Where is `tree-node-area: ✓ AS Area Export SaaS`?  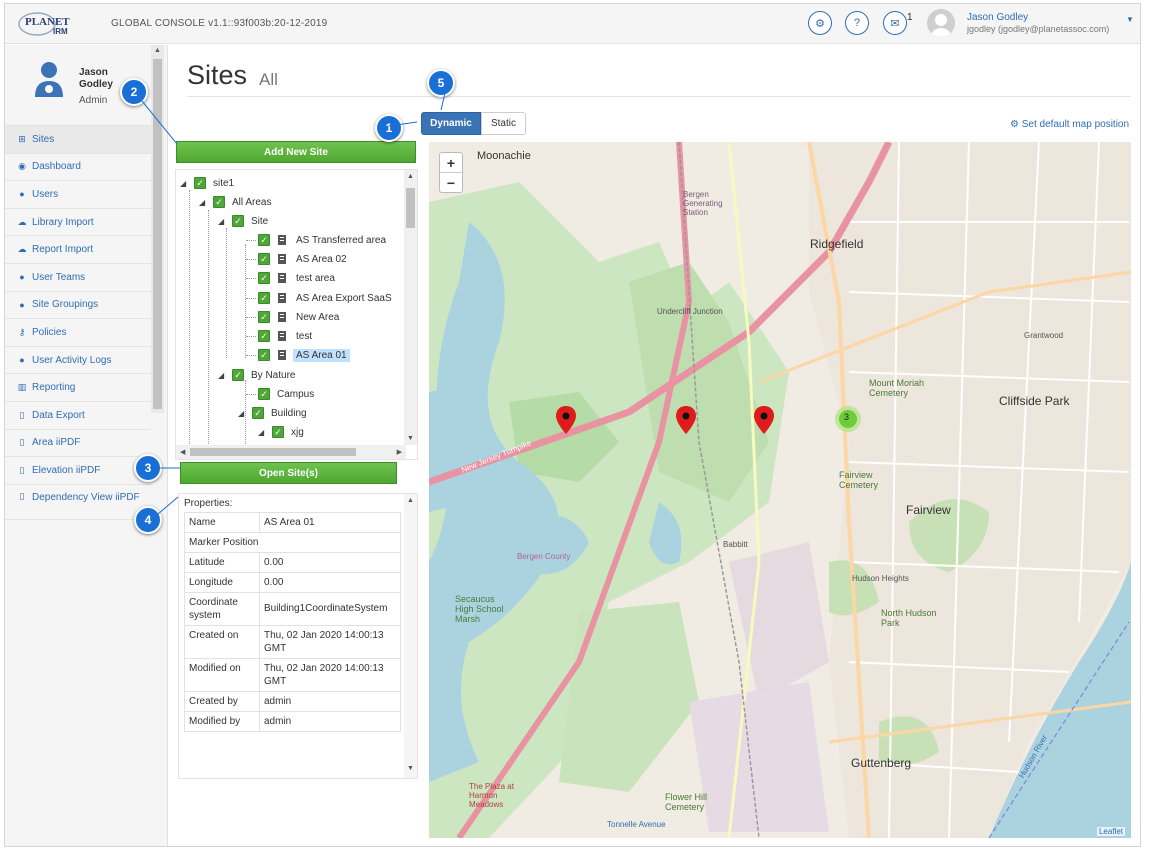
tree-node-area: ✓ AS Area Export SaaS is located at coordinates (320, 298).